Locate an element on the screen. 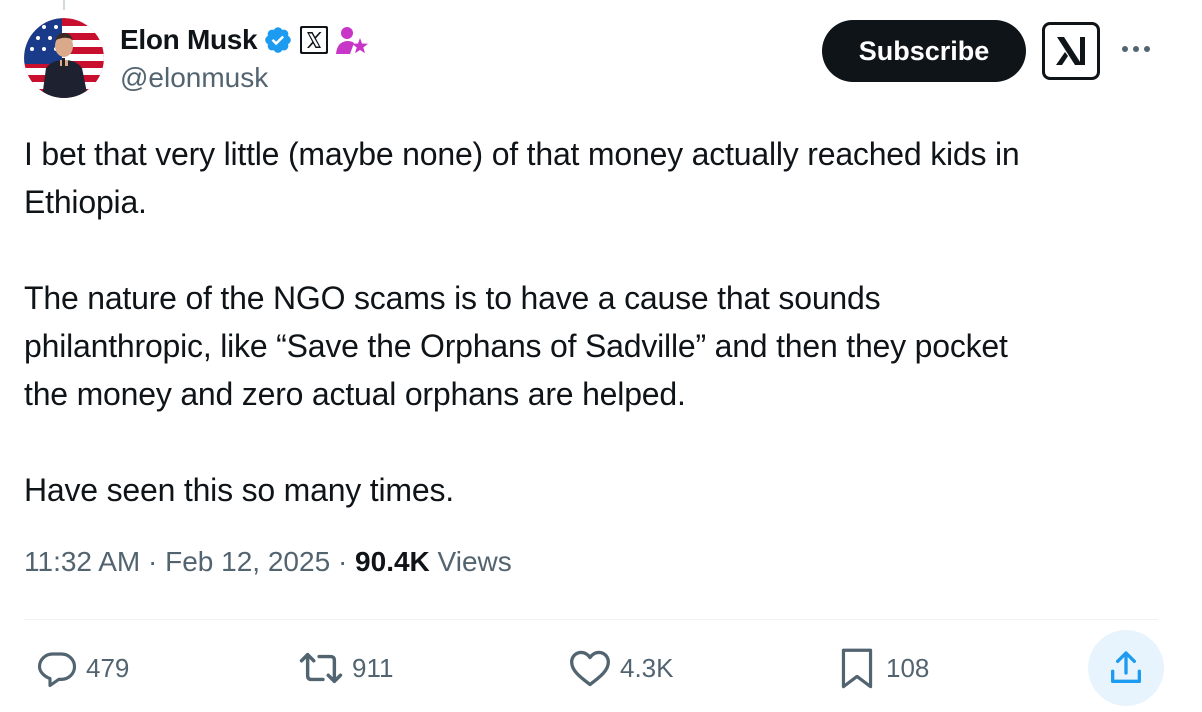 This screenshot has height=712, width=1202. reply-count: 479 is located at coordinates (108, 667).